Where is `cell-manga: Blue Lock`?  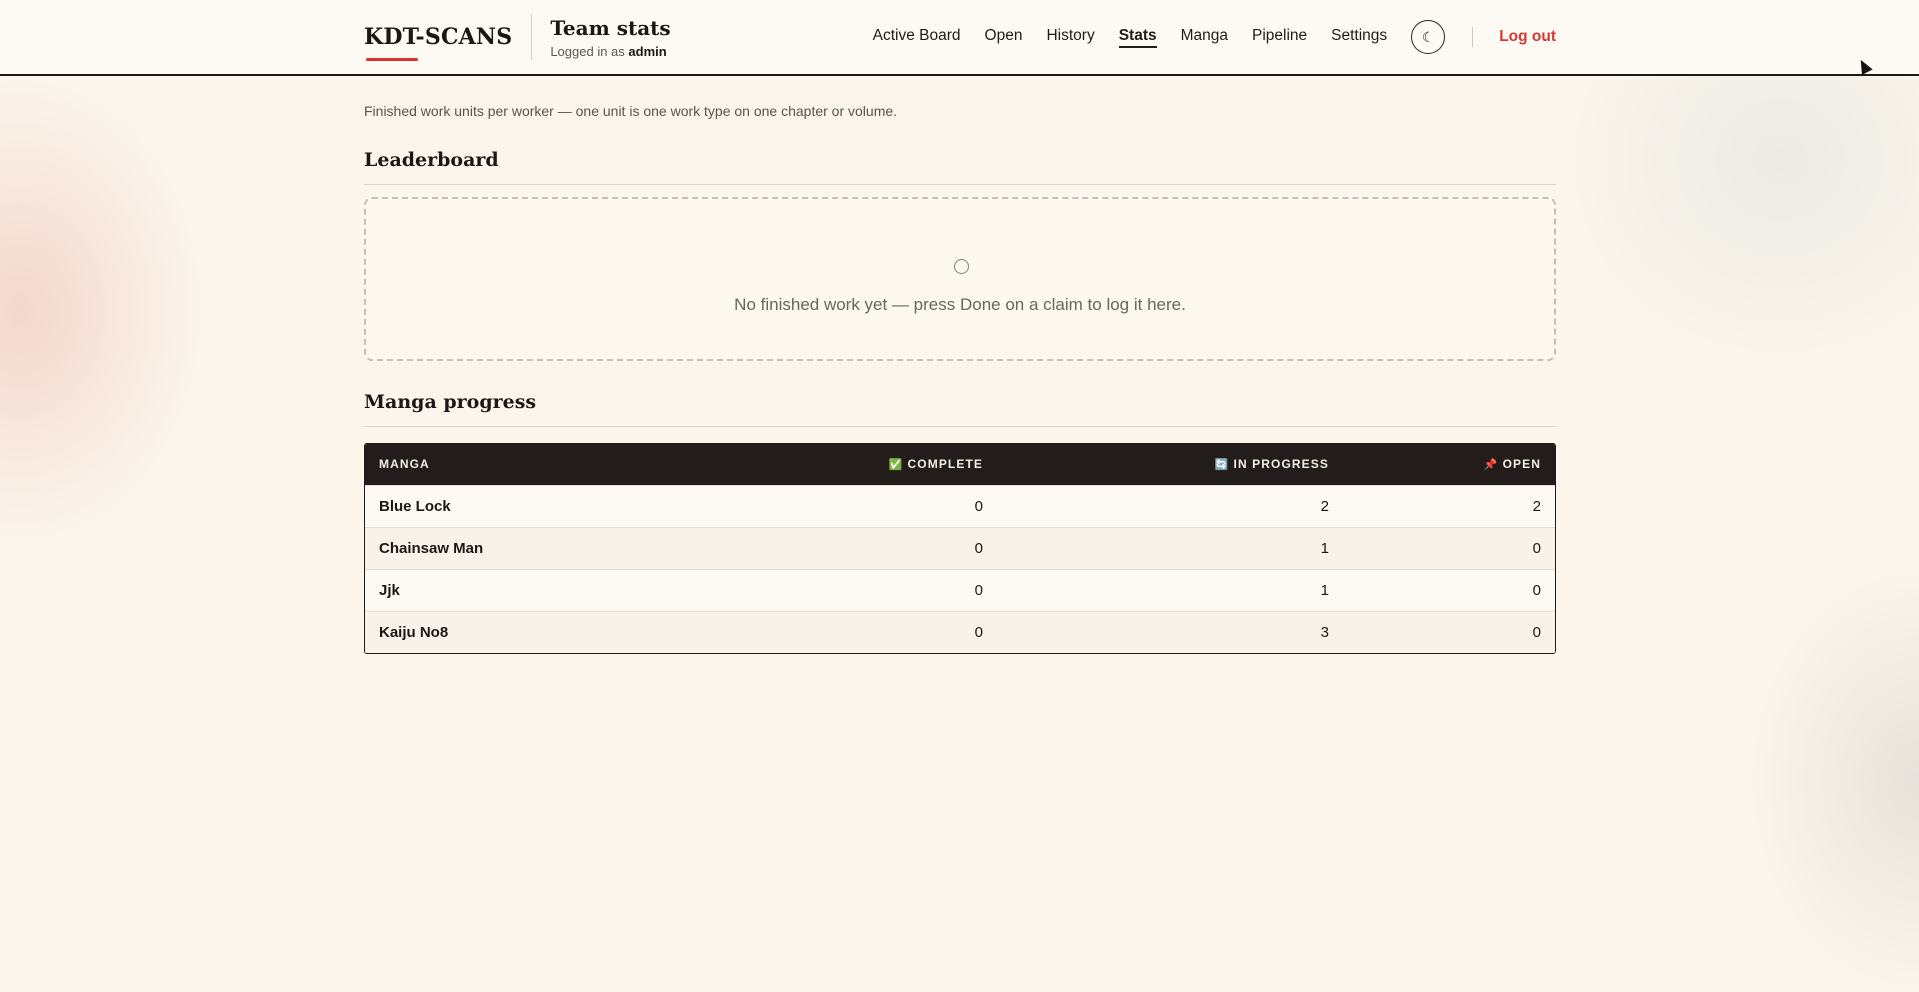
cell-manga: Blue Lock is located at coordinates (565, 505).